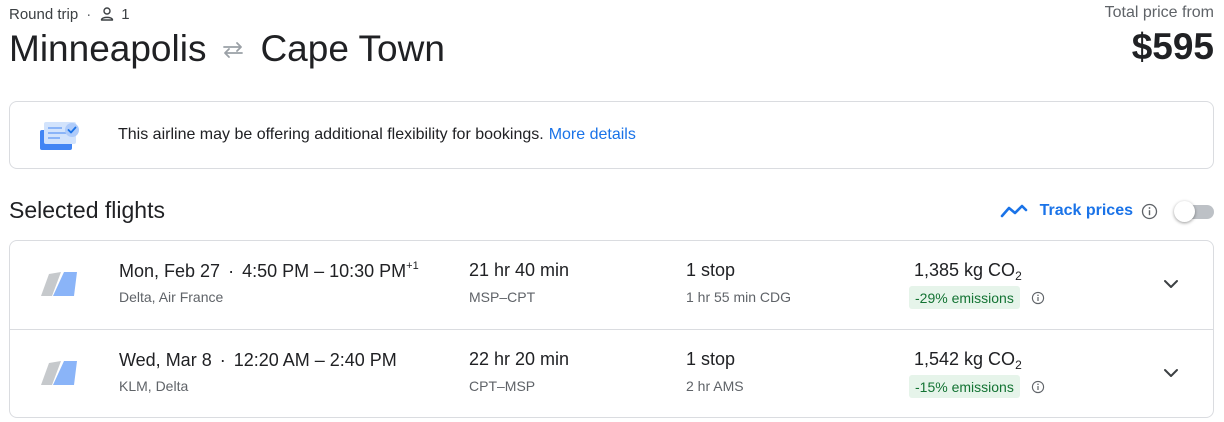 The height and width of the screenshot is (422, 1224). Describe the element at coordinates (739, 297) in the screenshot. I see `layover-info: 1 hr 55 min CDG` at that location.